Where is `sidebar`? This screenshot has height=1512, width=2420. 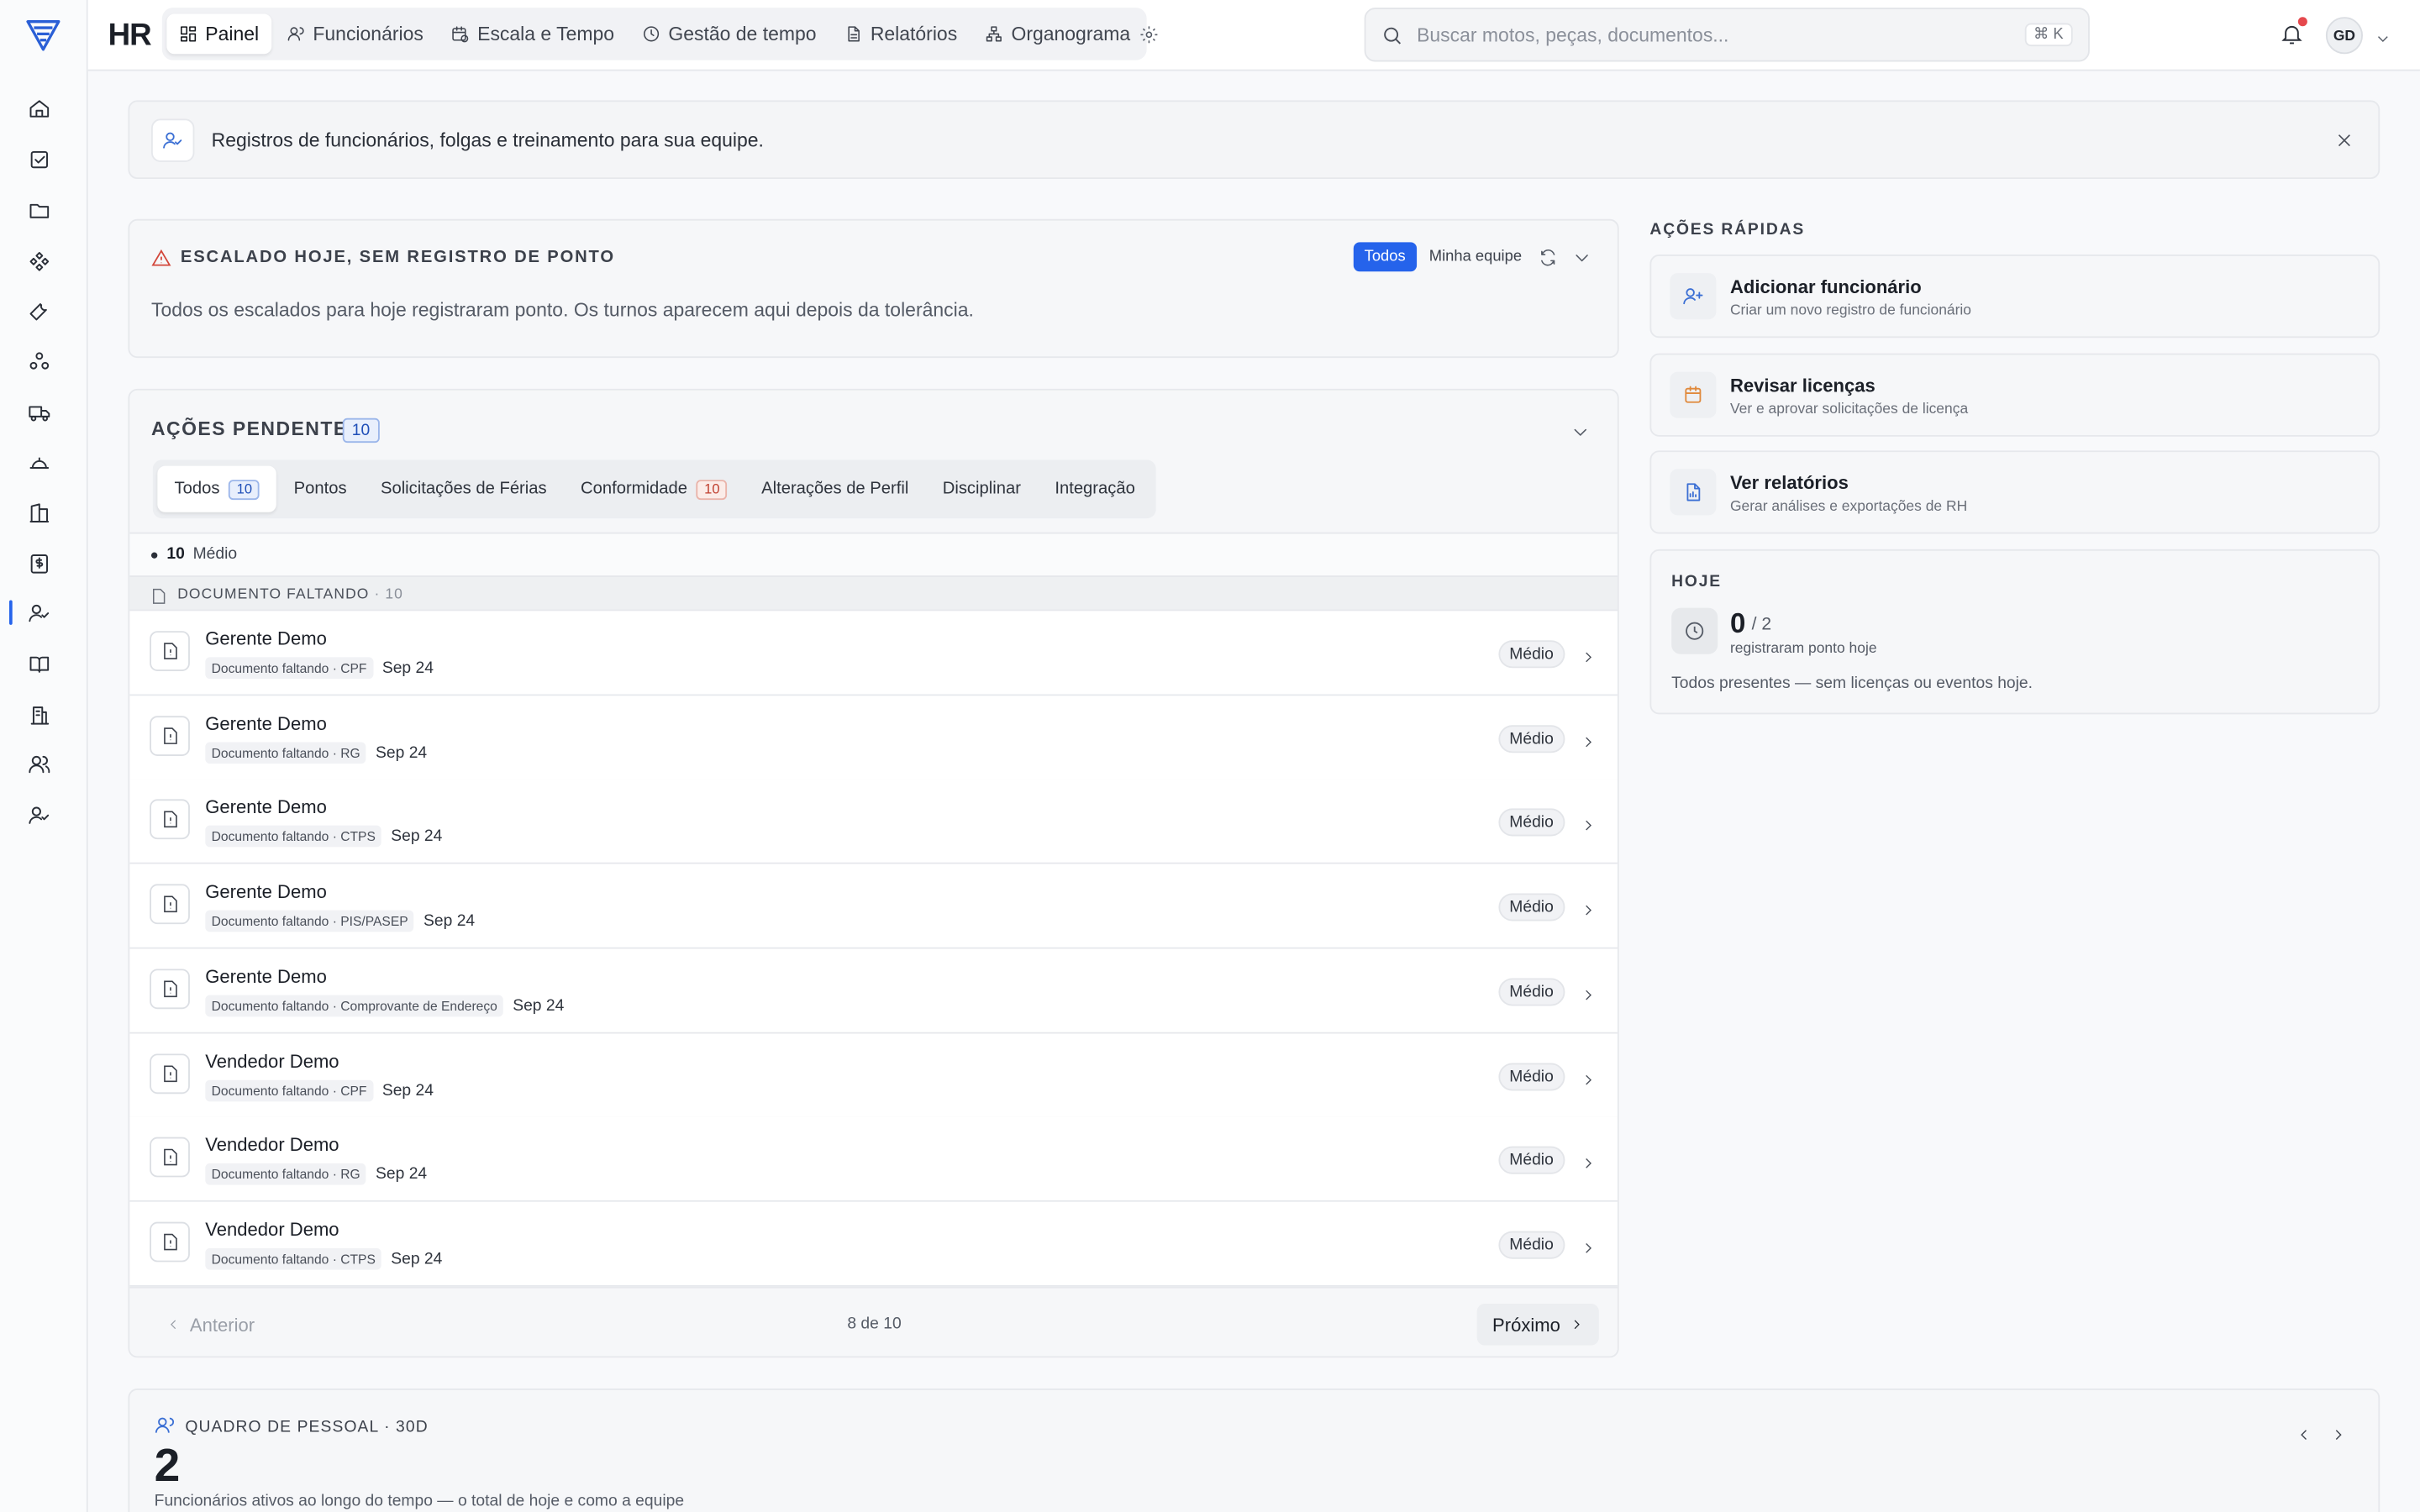
sidebar is located at coordinates (44, 756).